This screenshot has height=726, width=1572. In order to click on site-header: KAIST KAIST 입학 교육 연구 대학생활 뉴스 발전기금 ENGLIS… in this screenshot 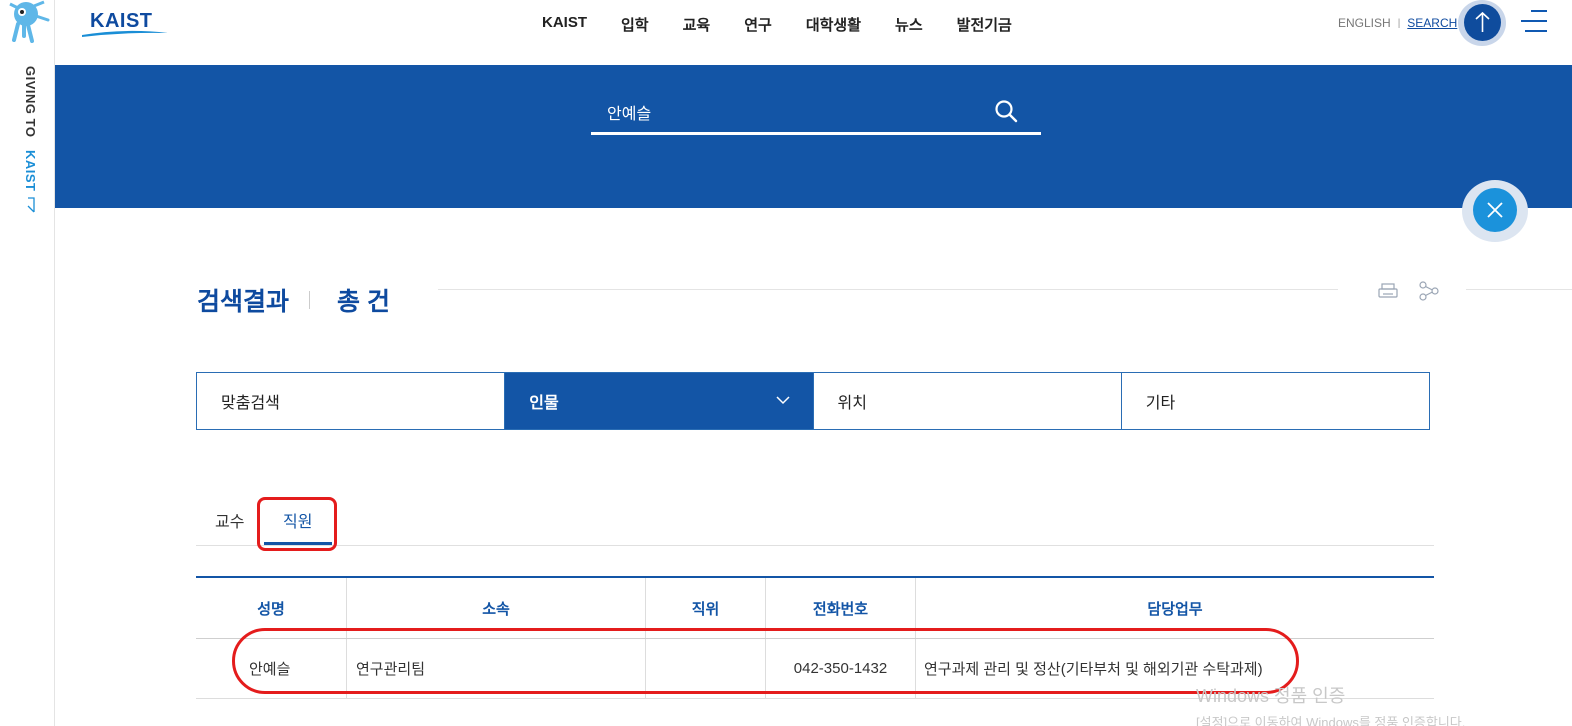, I will do `click(813, 32)`.